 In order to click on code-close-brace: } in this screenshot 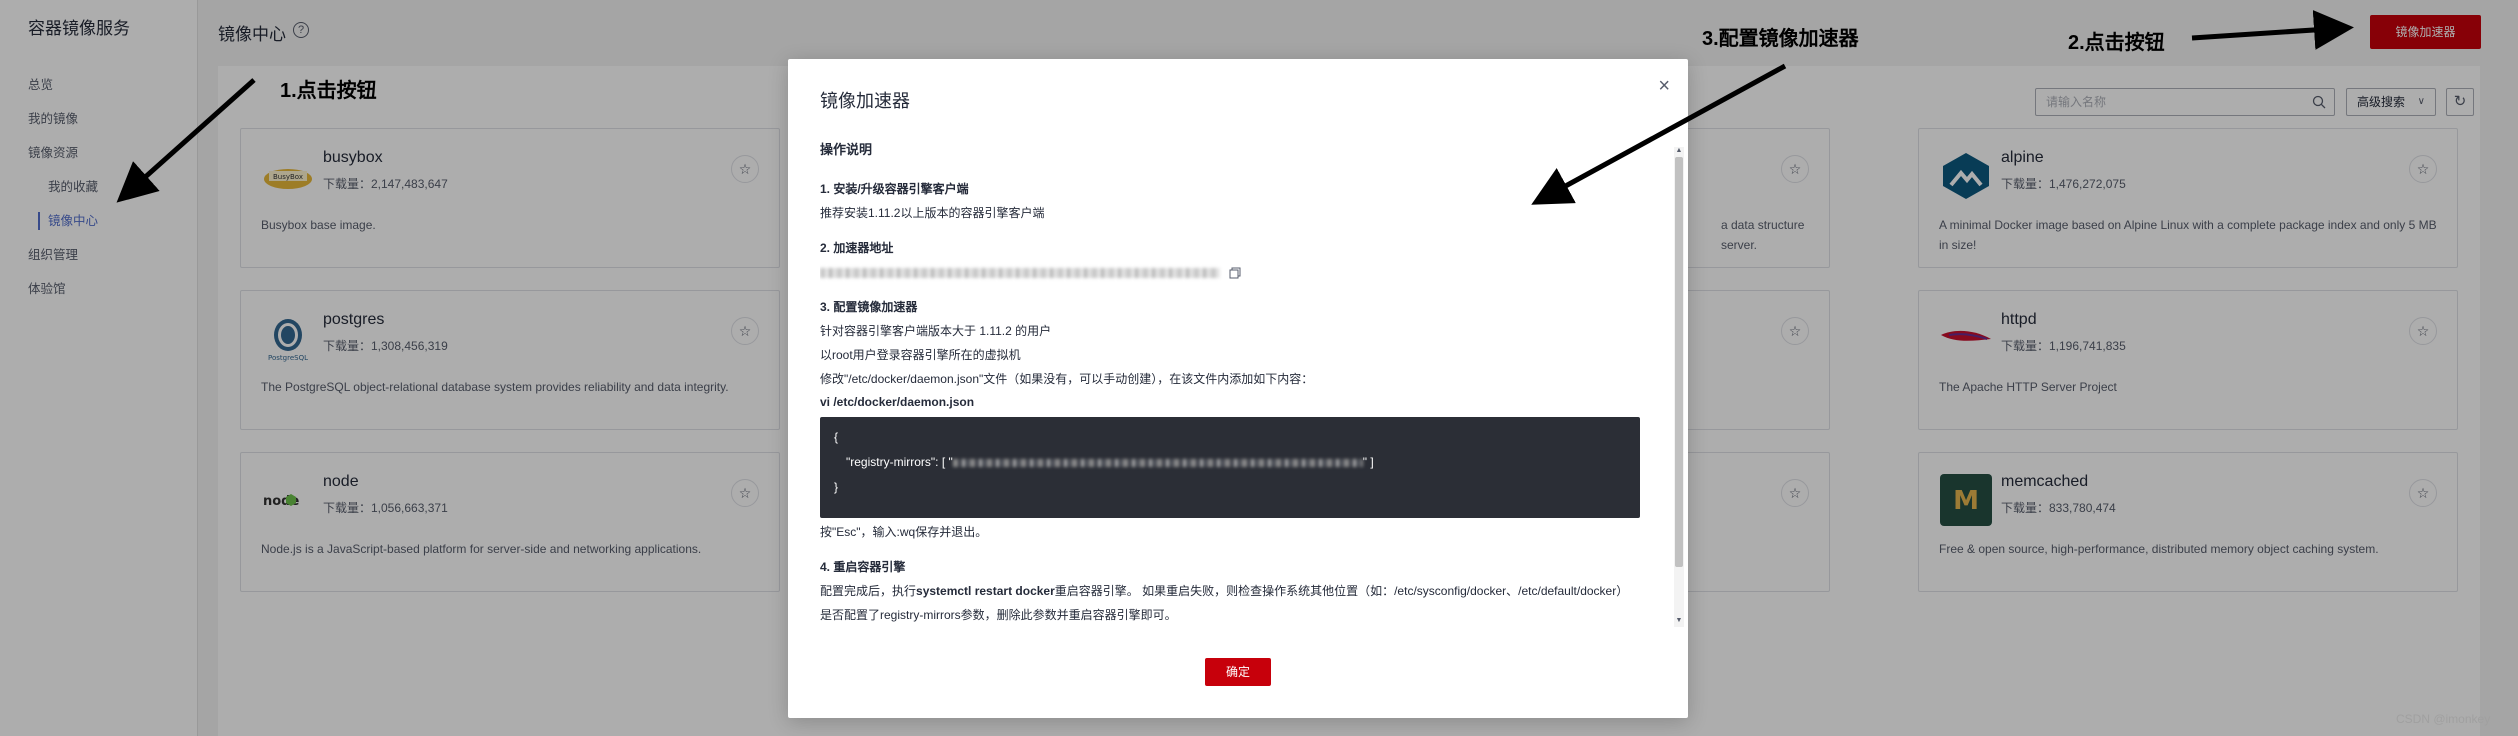, I will do `click(836, 487)`.